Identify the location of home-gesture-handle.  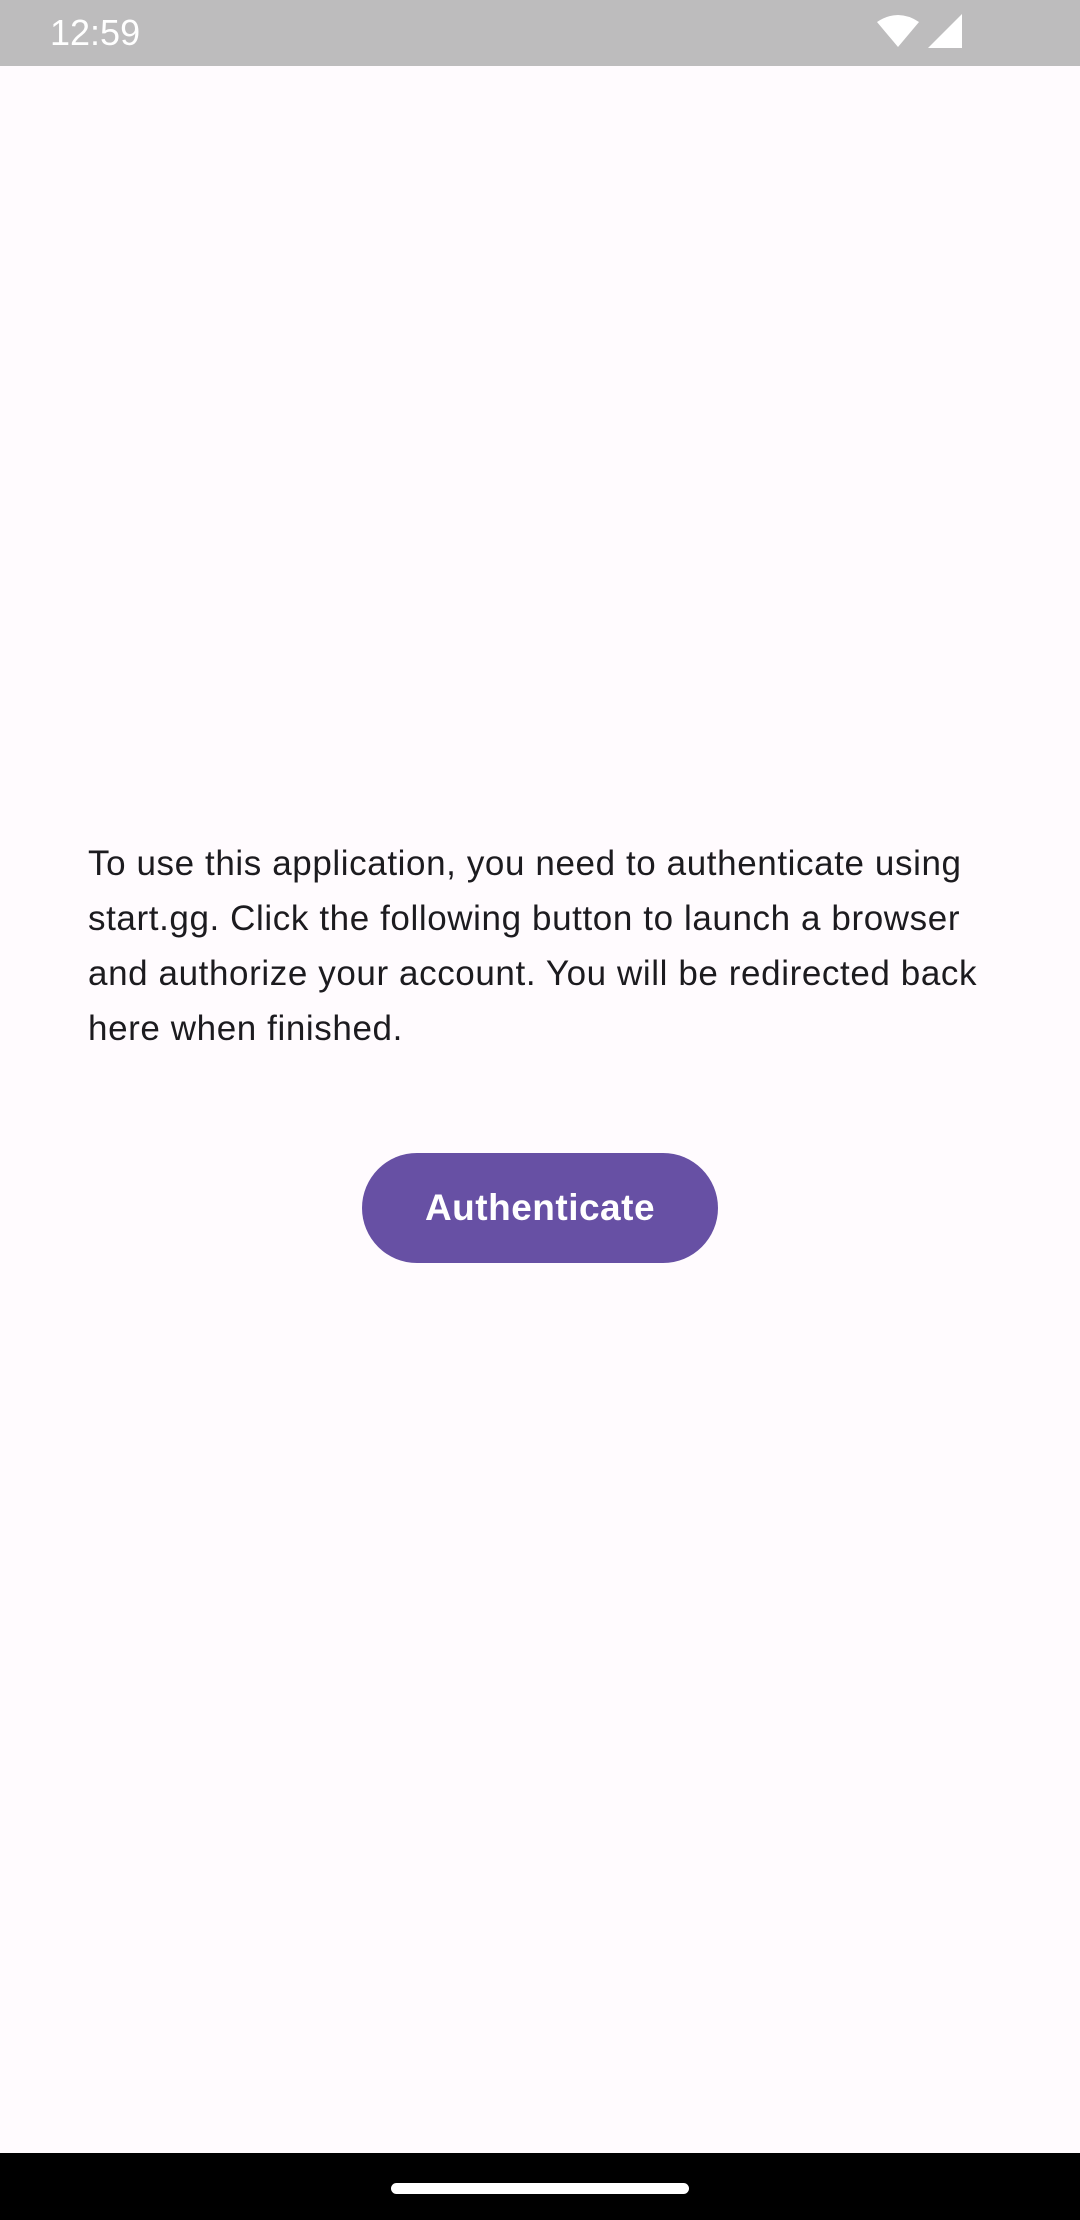
(540, 2188).